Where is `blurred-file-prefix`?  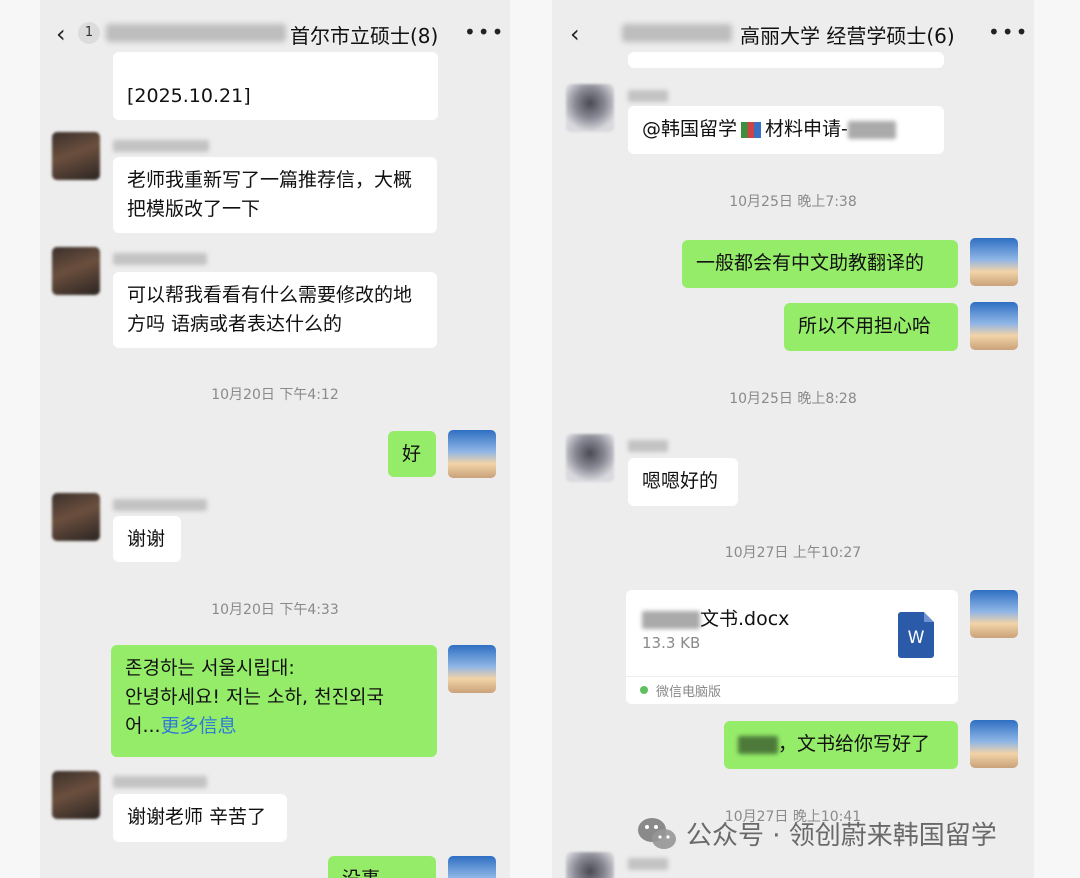
blurred-file-prefix is located at coordinates (671, 619).